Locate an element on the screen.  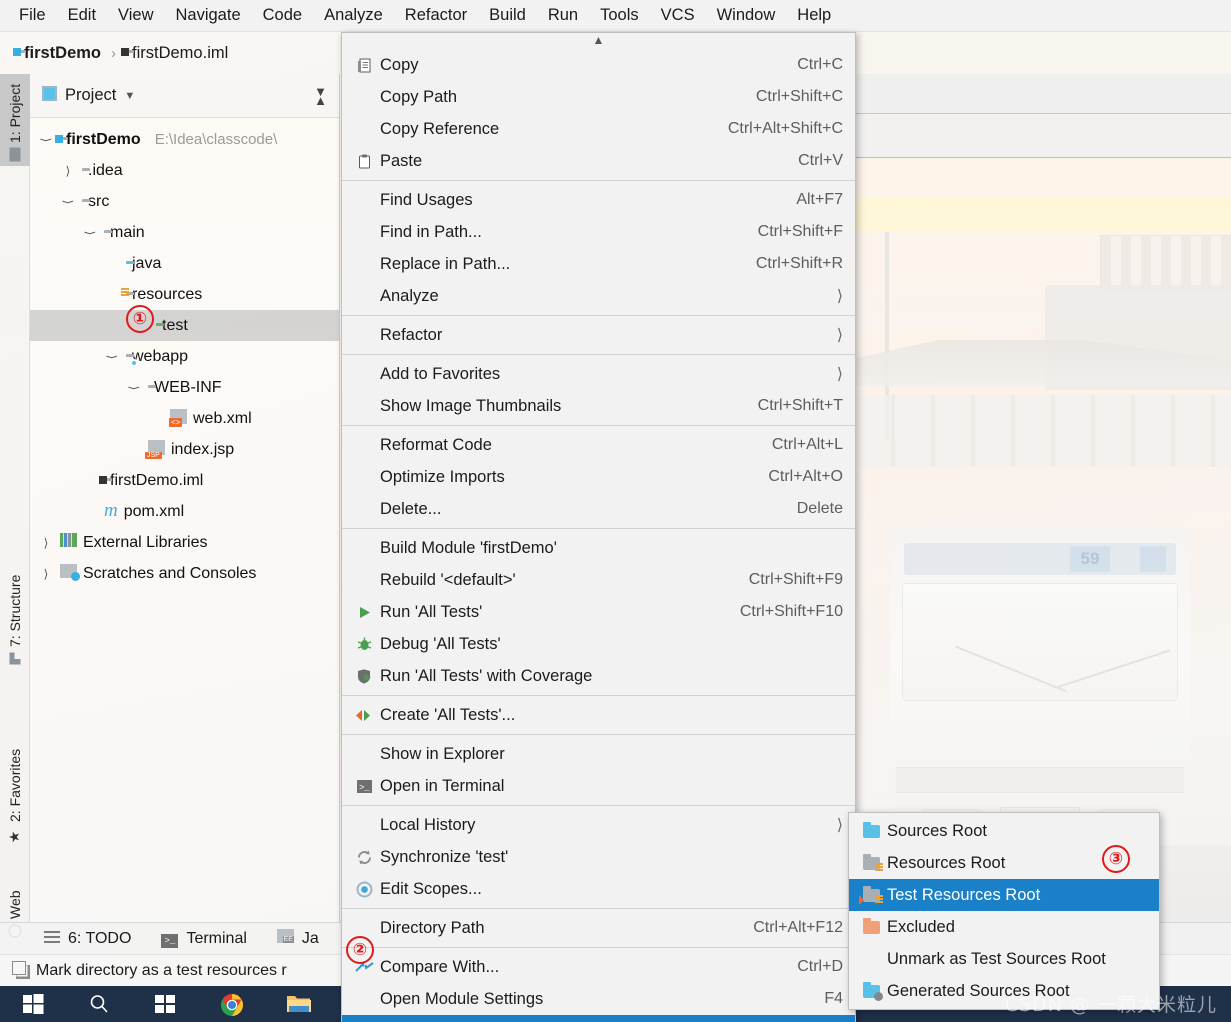
context-menu-item-paste: Paste Ctrl+V is located at coordinates (598, 161).